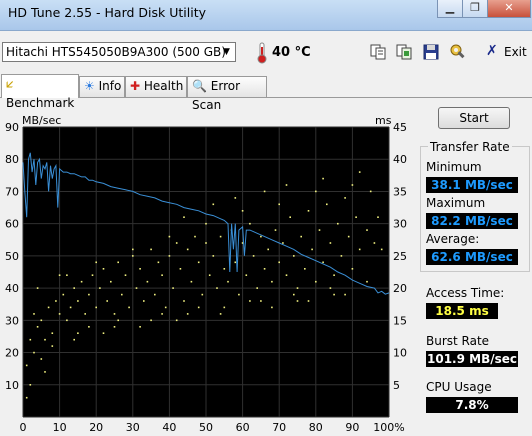 The image size is (532, 436). I want to click on chevron-down-icon: ▼, so click(226, 52).